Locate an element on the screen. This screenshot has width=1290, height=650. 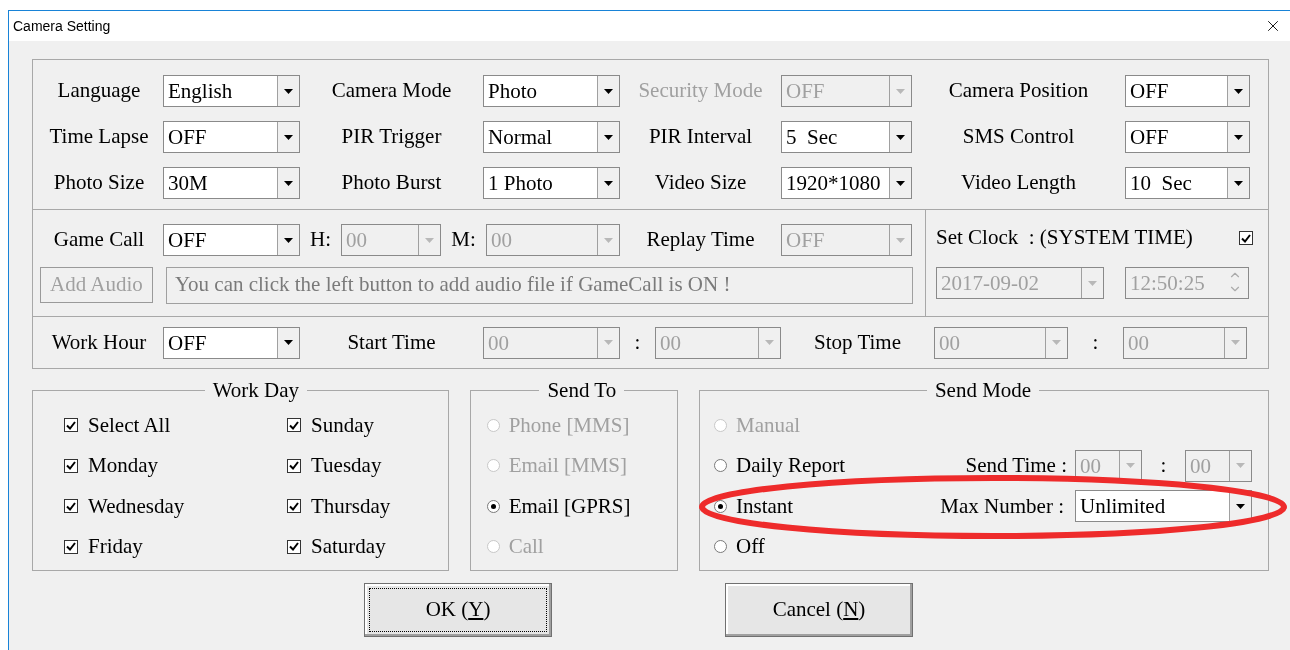
field-label: Send Time : is located at coordinates (1015, 465).